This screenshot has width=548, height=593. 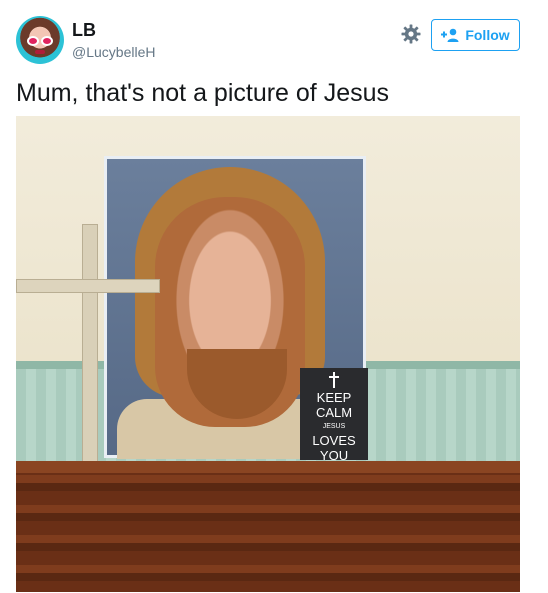 What do you see at coordinates (88, 286) in the screenshot?
I see `palm-cross-horizontal` at bounding box center [88, 286].